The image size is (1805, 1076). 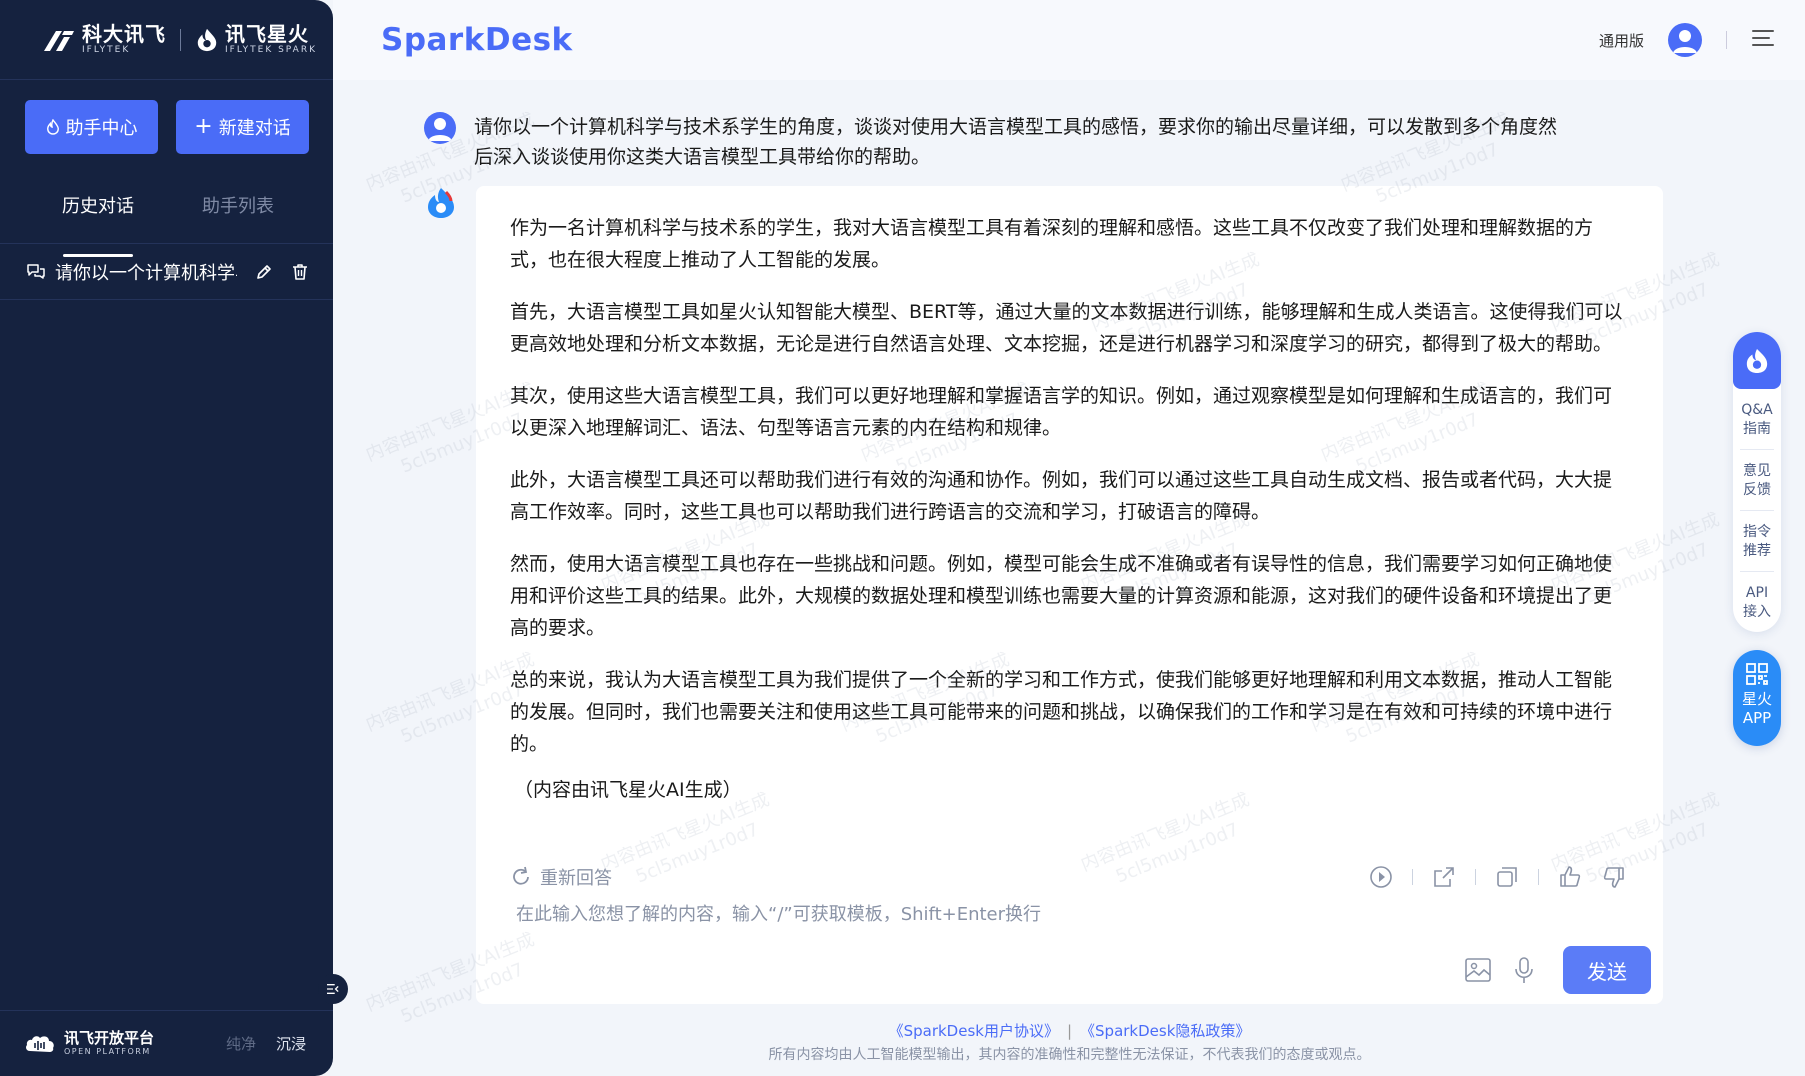 I want to click on flame-icon, so click(x=52, y=127).